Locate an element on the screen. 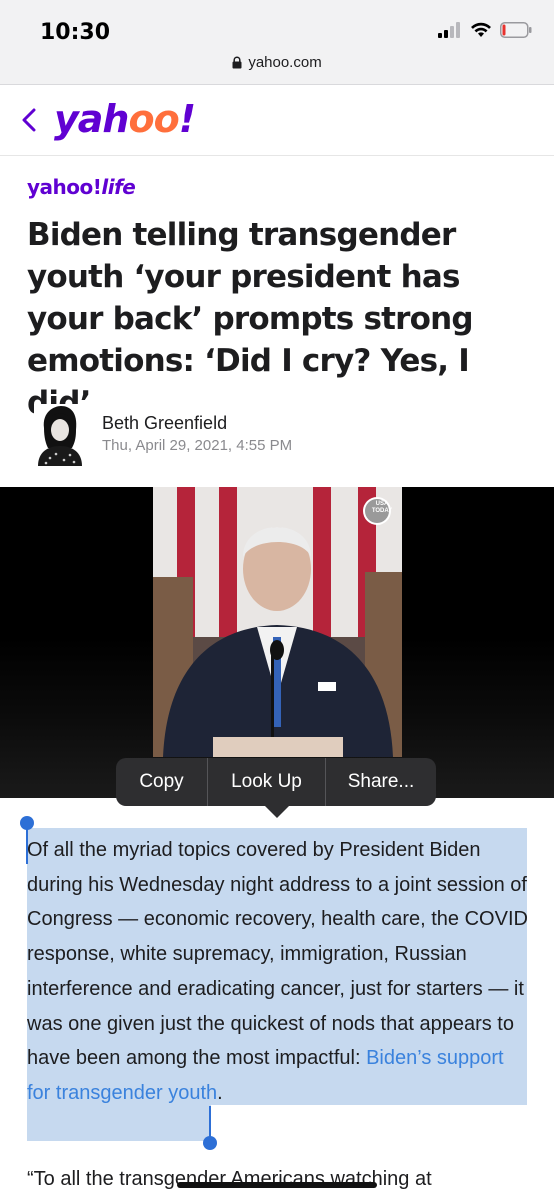 The image size is (554, 1200). lock-icon is located at coordinates (237, 62).